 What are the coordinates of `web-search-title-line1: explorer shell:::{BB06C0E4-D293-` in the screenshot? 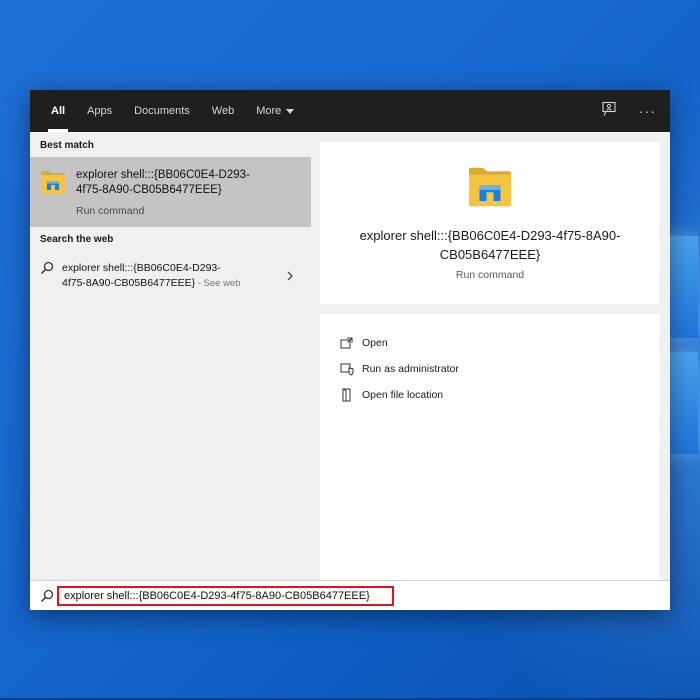 It's located at (141, 268).